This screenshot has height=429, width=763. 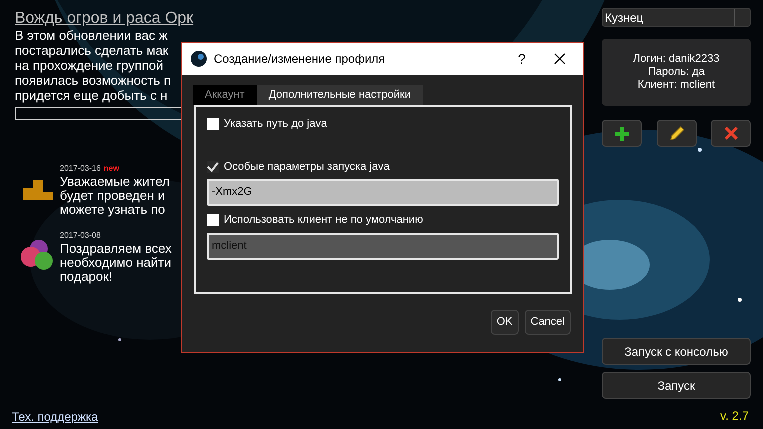 I want to click on news-text: необходимо найти, so click(x=116, y=263).